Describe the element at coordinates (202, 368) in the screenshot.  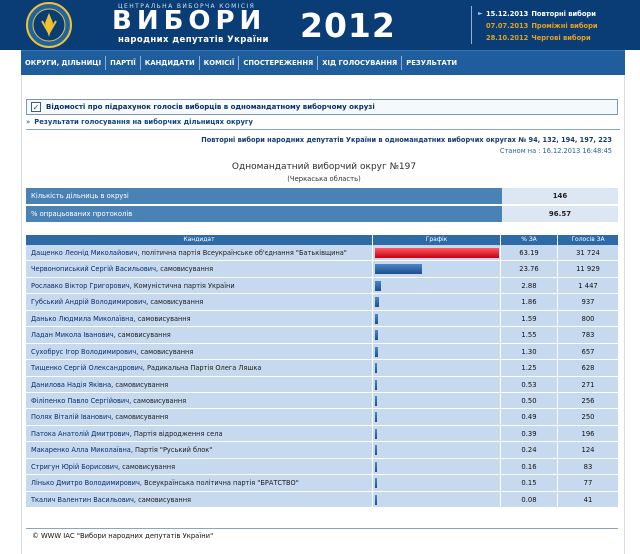
I see `candidate-party: , Радикальна Партія Олега Ляшка` at that location.